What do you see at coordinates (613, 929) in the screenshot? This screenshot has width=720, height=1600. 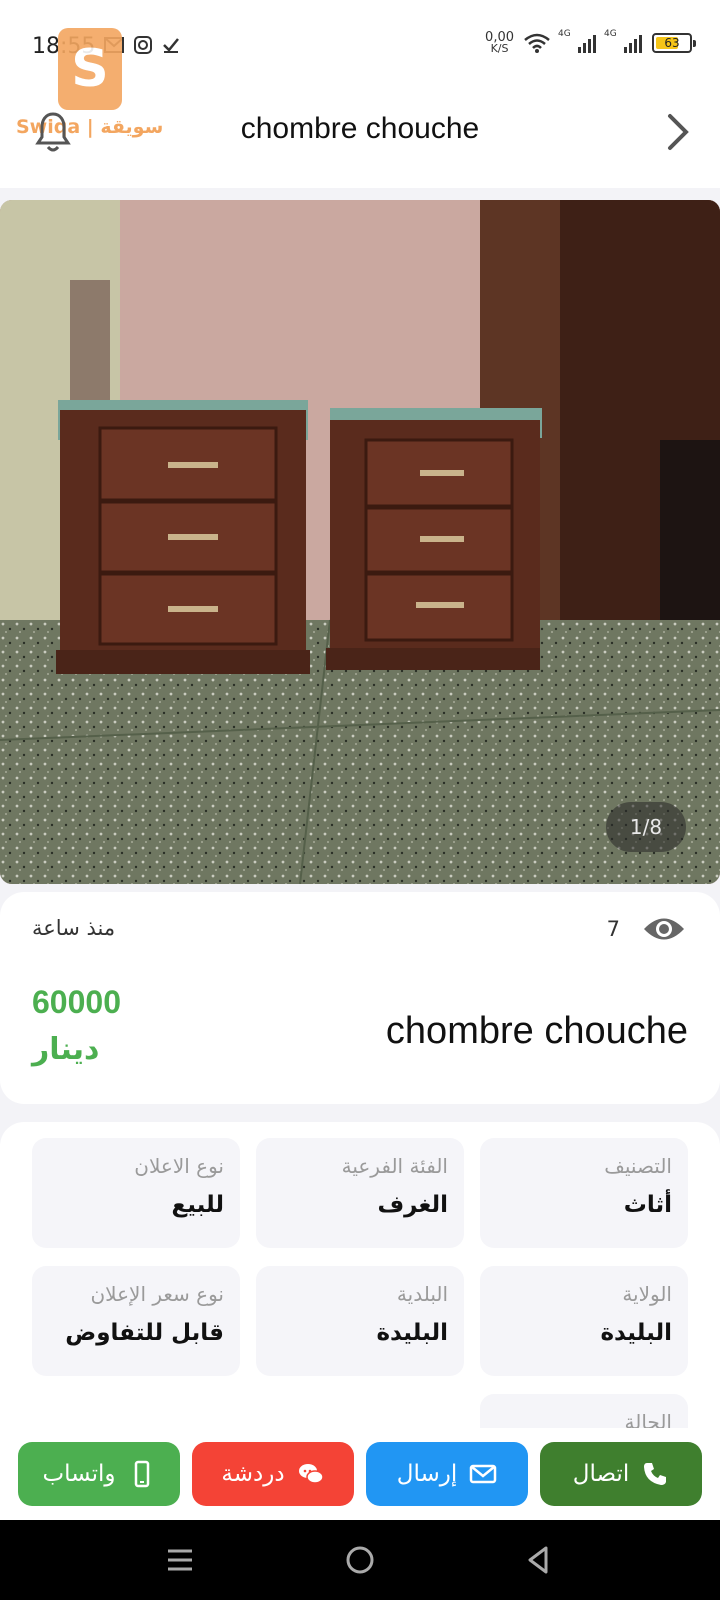 I see `views-count: 7` at bounding box center [613, 929].